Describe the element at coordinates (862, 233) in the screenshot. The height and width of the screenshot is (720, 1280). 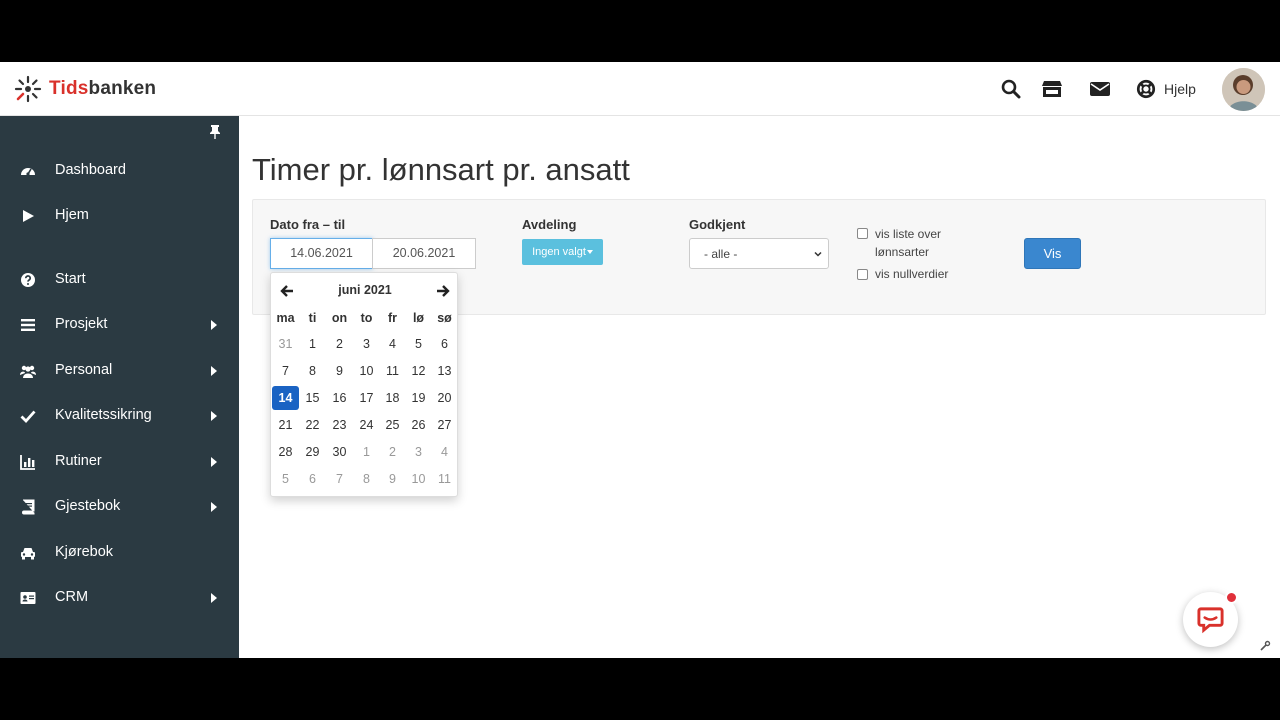
I see `show-list-checkbox` at that location.